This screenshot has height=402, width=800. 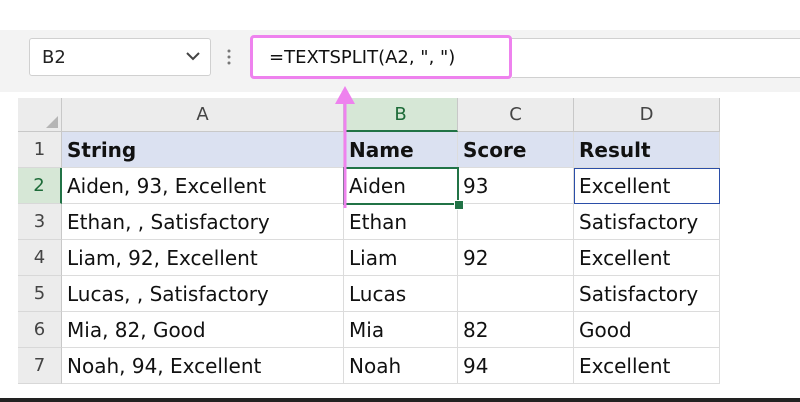 I want to click on cell-d7: Excellent, so click(x=647, y=366).